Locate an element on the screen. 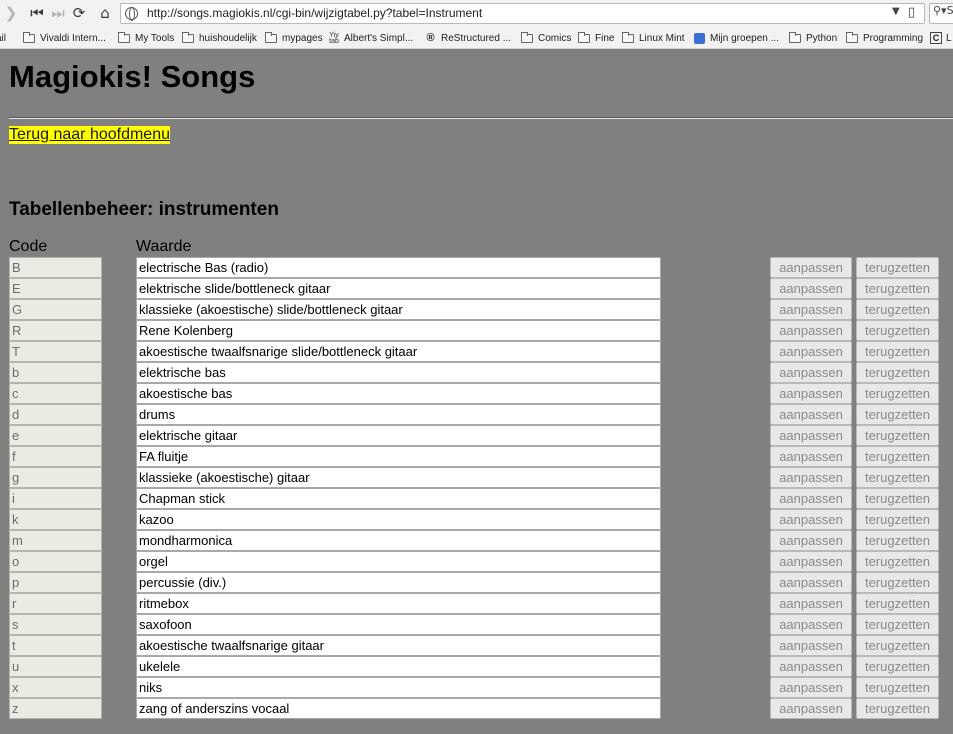  value-input: niks is located at coordinates (398, 687).